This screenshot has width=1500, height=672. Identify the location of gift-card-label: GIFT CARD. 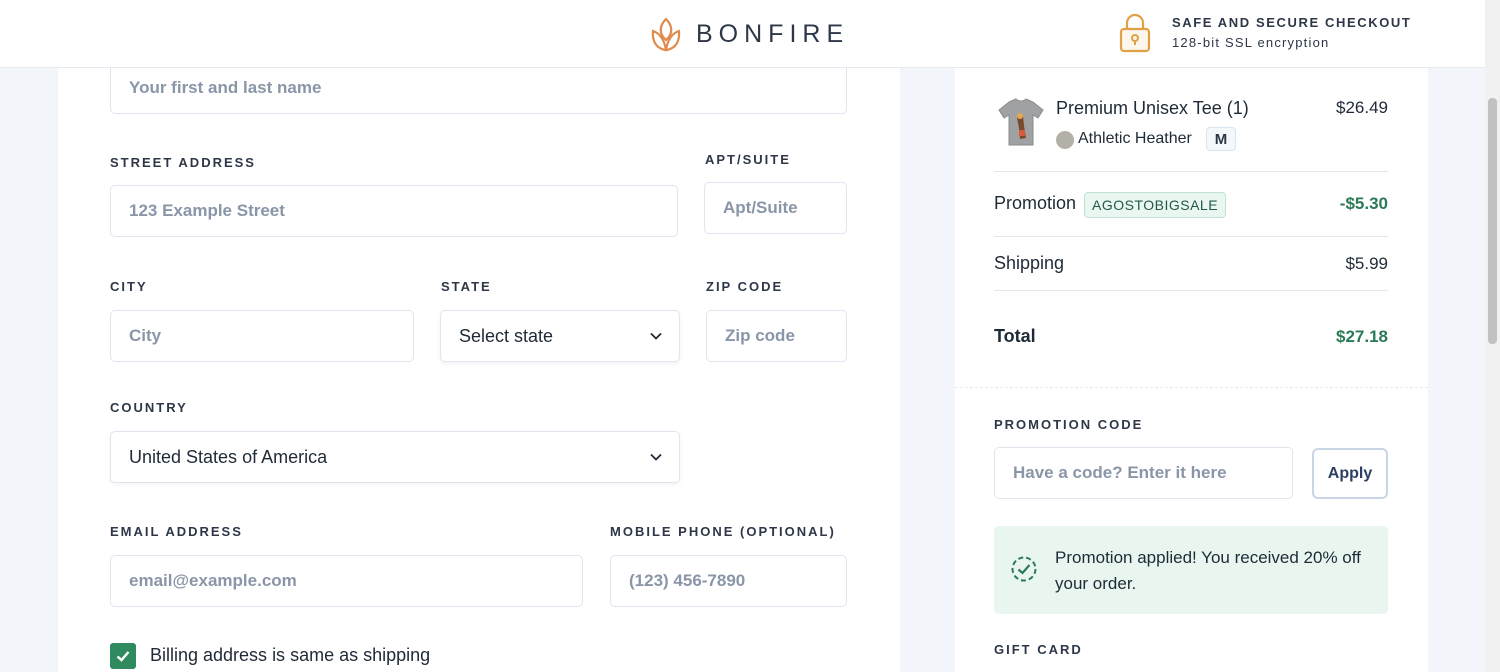
(1038, 649).